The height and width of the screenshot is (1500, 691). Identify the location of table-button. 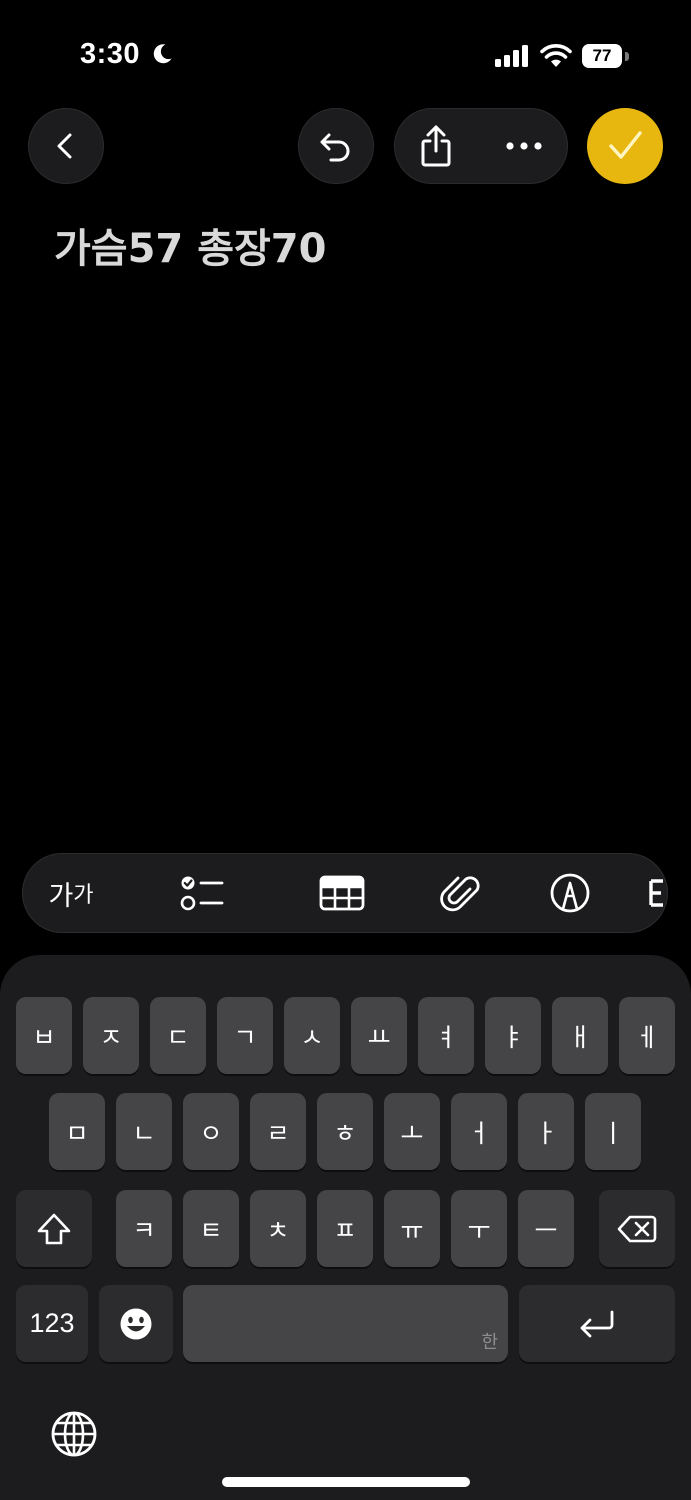
(342, 893).